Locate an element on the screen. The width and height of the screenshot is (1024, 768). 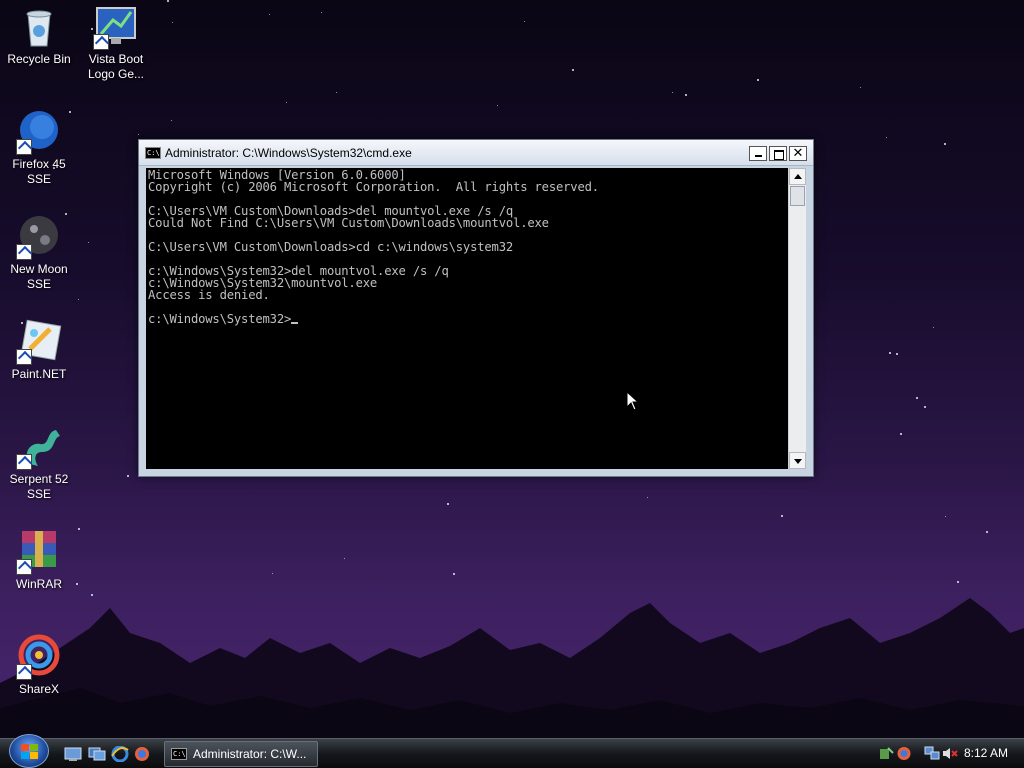
scroll-down-arrow-icon is located at coordinates (797, 460).